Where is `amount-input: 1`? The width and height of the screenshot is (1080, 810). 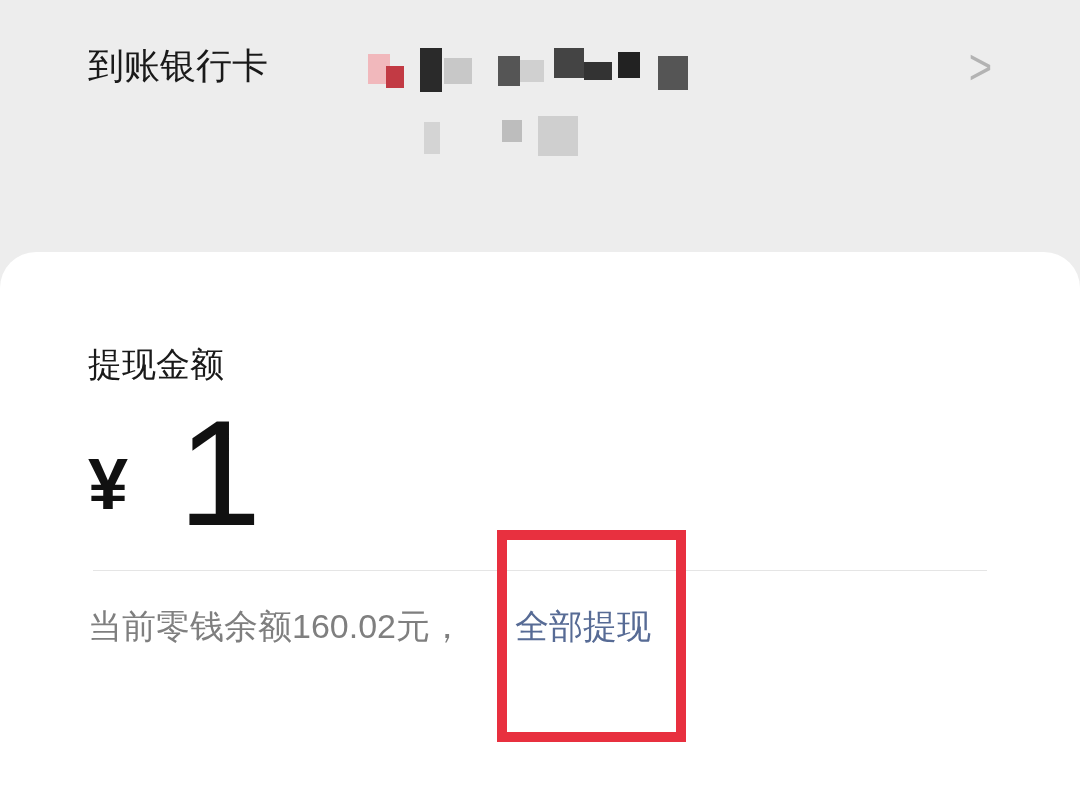 amount-input: 1 is located at coordinates (220, 473).